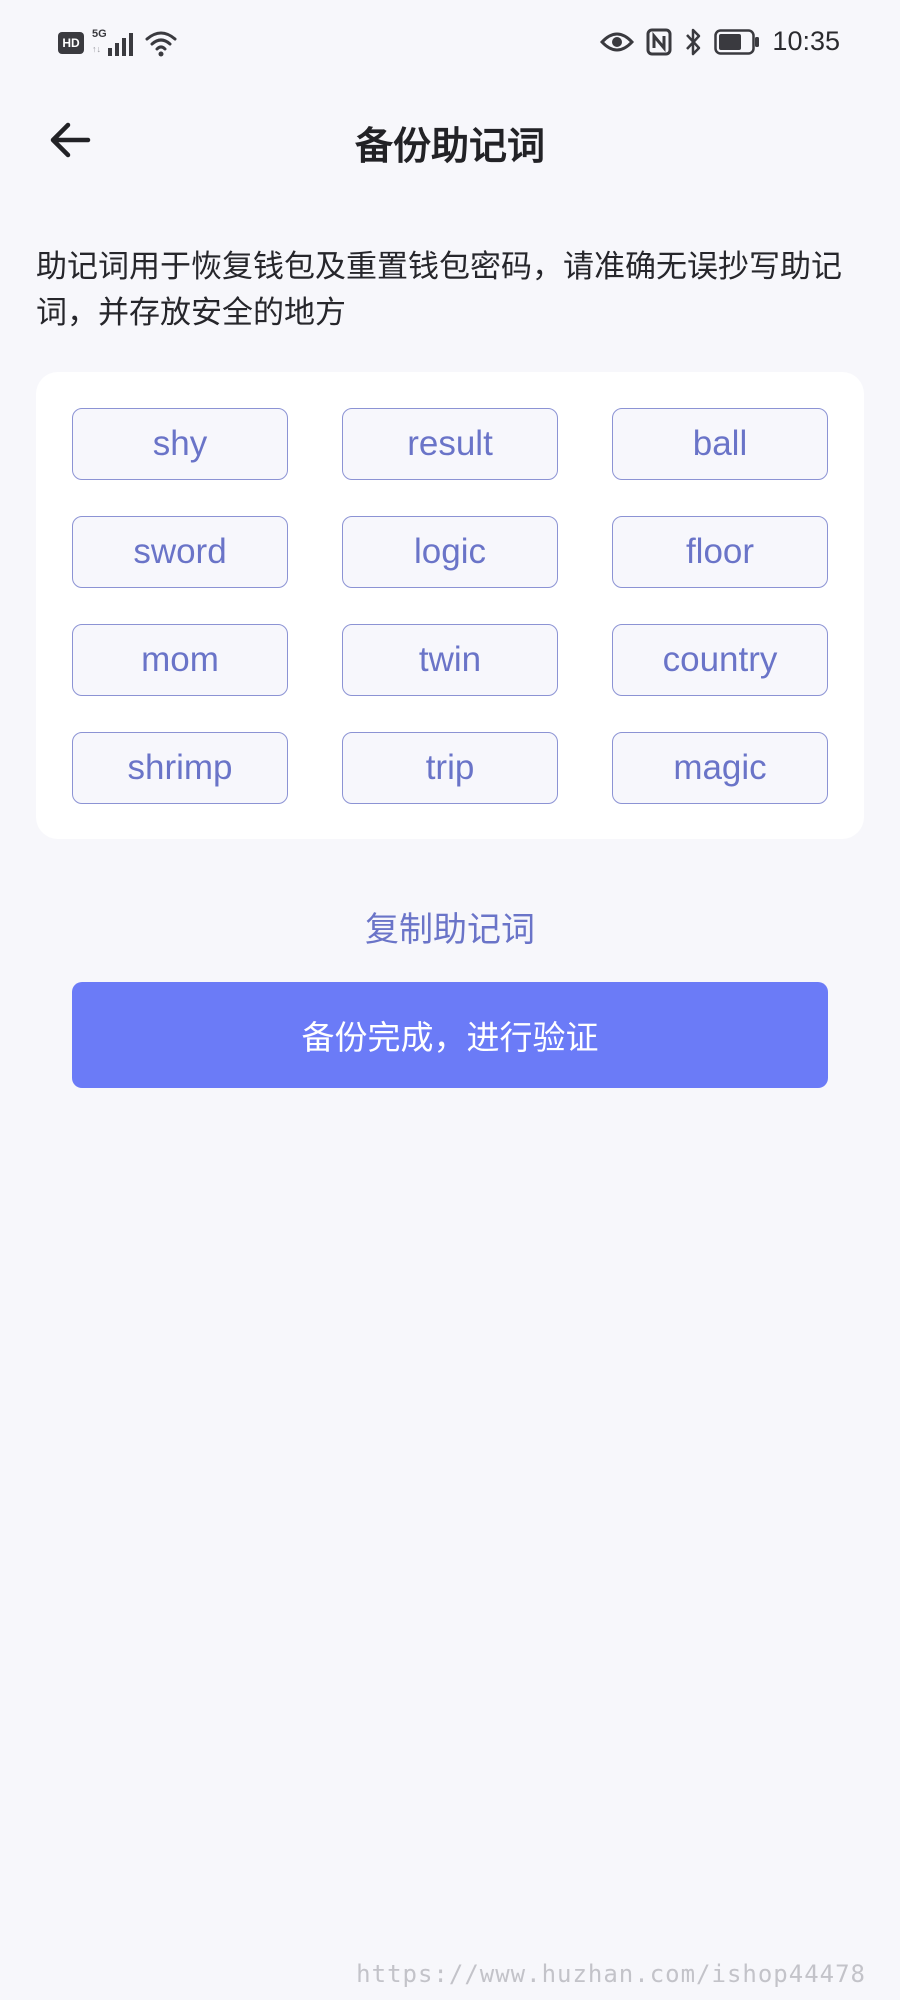 The height and width of the screenshot is (2000, 900). I want to click on mnemonic-word-1: shy, so click(180, 444).